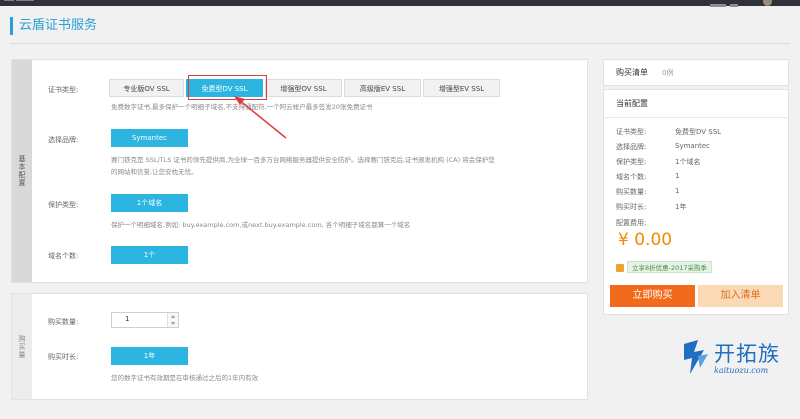 This screenshot has height=419, width=800. I want to click on config-row-protect-key: 保护类型:, so click(631, 162).